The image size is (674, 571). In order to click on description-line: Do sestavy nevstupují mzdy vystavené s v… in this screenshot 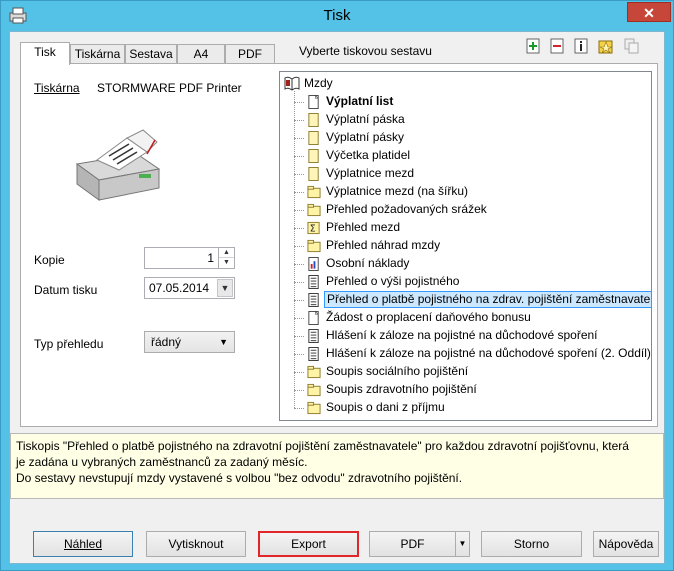, I will do `click(239, 478)`.